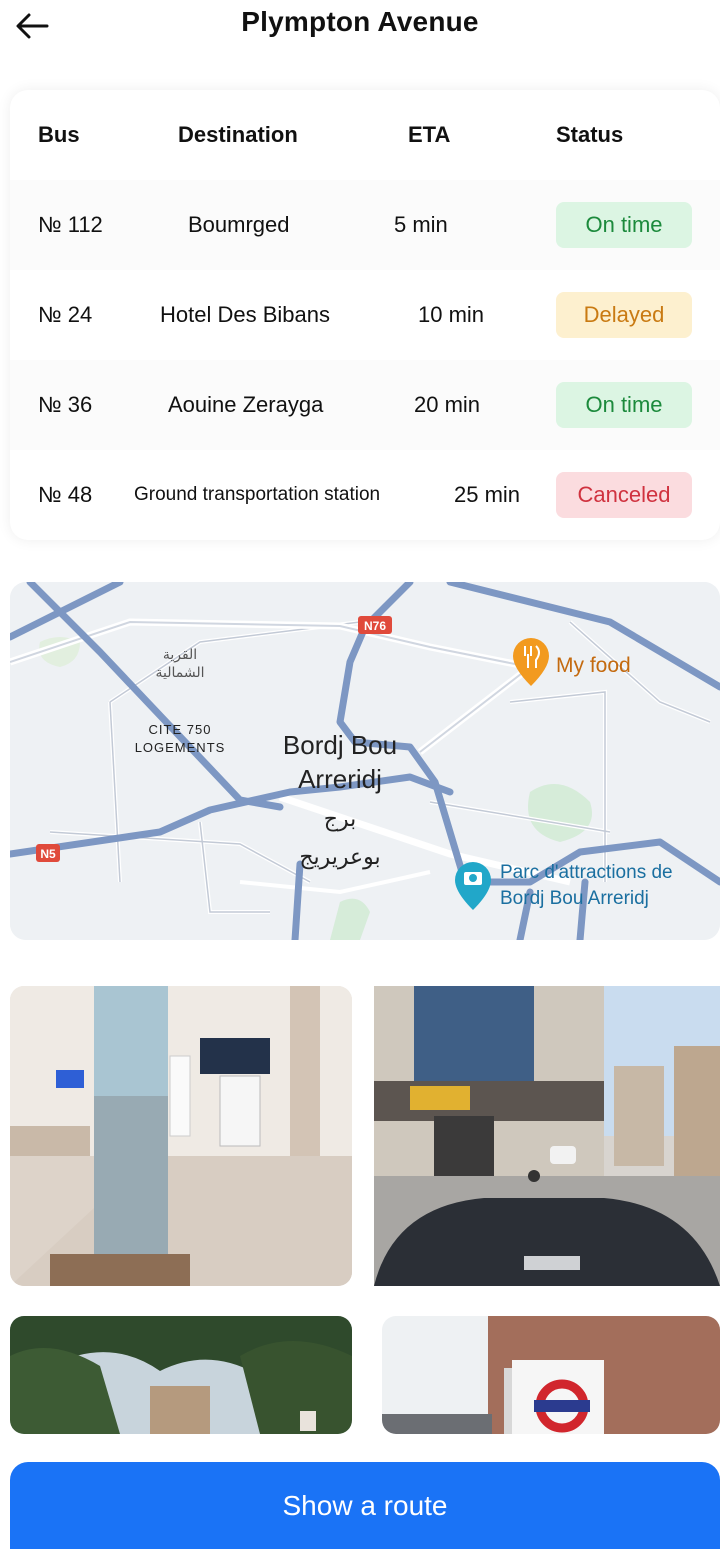 The width and height of the screenshot is (720, 1549). What do you see at coordinates (238, 134) in the screenshot?
I see `column-header-destination: Destination` at bounding box center [238, 134].